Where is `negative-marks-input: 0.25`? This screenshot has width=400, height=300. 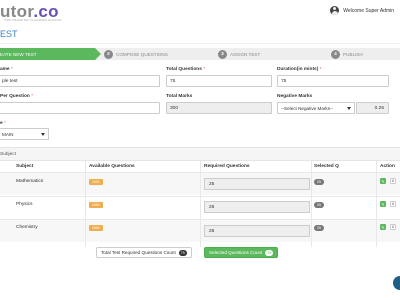
negative-marks-input: 0.25 is located at coordinates (372, 108).